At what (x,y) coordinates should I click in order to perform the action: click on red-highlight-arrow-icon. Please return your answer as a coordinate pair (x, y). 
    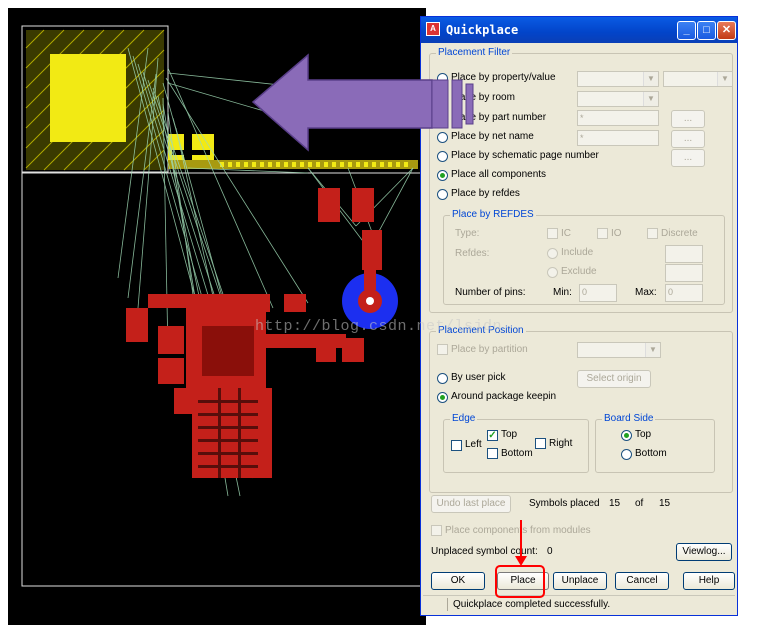
    Looking at the image, I should click on (520, 559).